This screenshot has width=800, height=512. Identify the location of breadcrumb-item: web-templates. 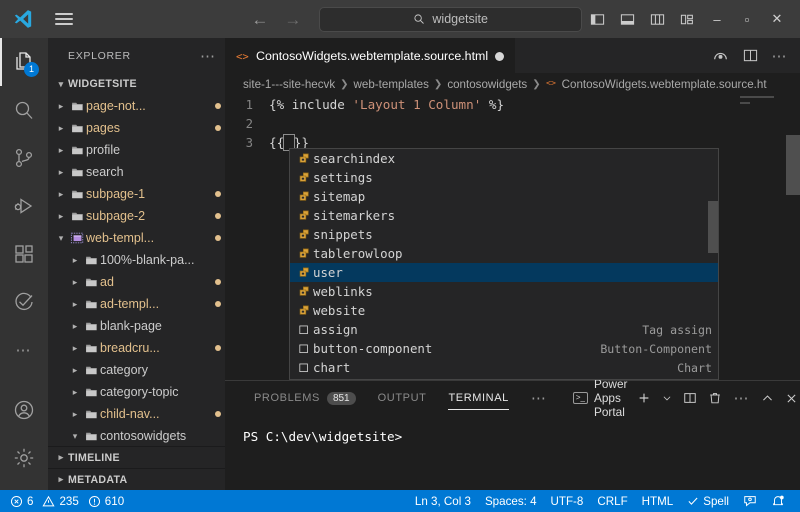
(391, 84).